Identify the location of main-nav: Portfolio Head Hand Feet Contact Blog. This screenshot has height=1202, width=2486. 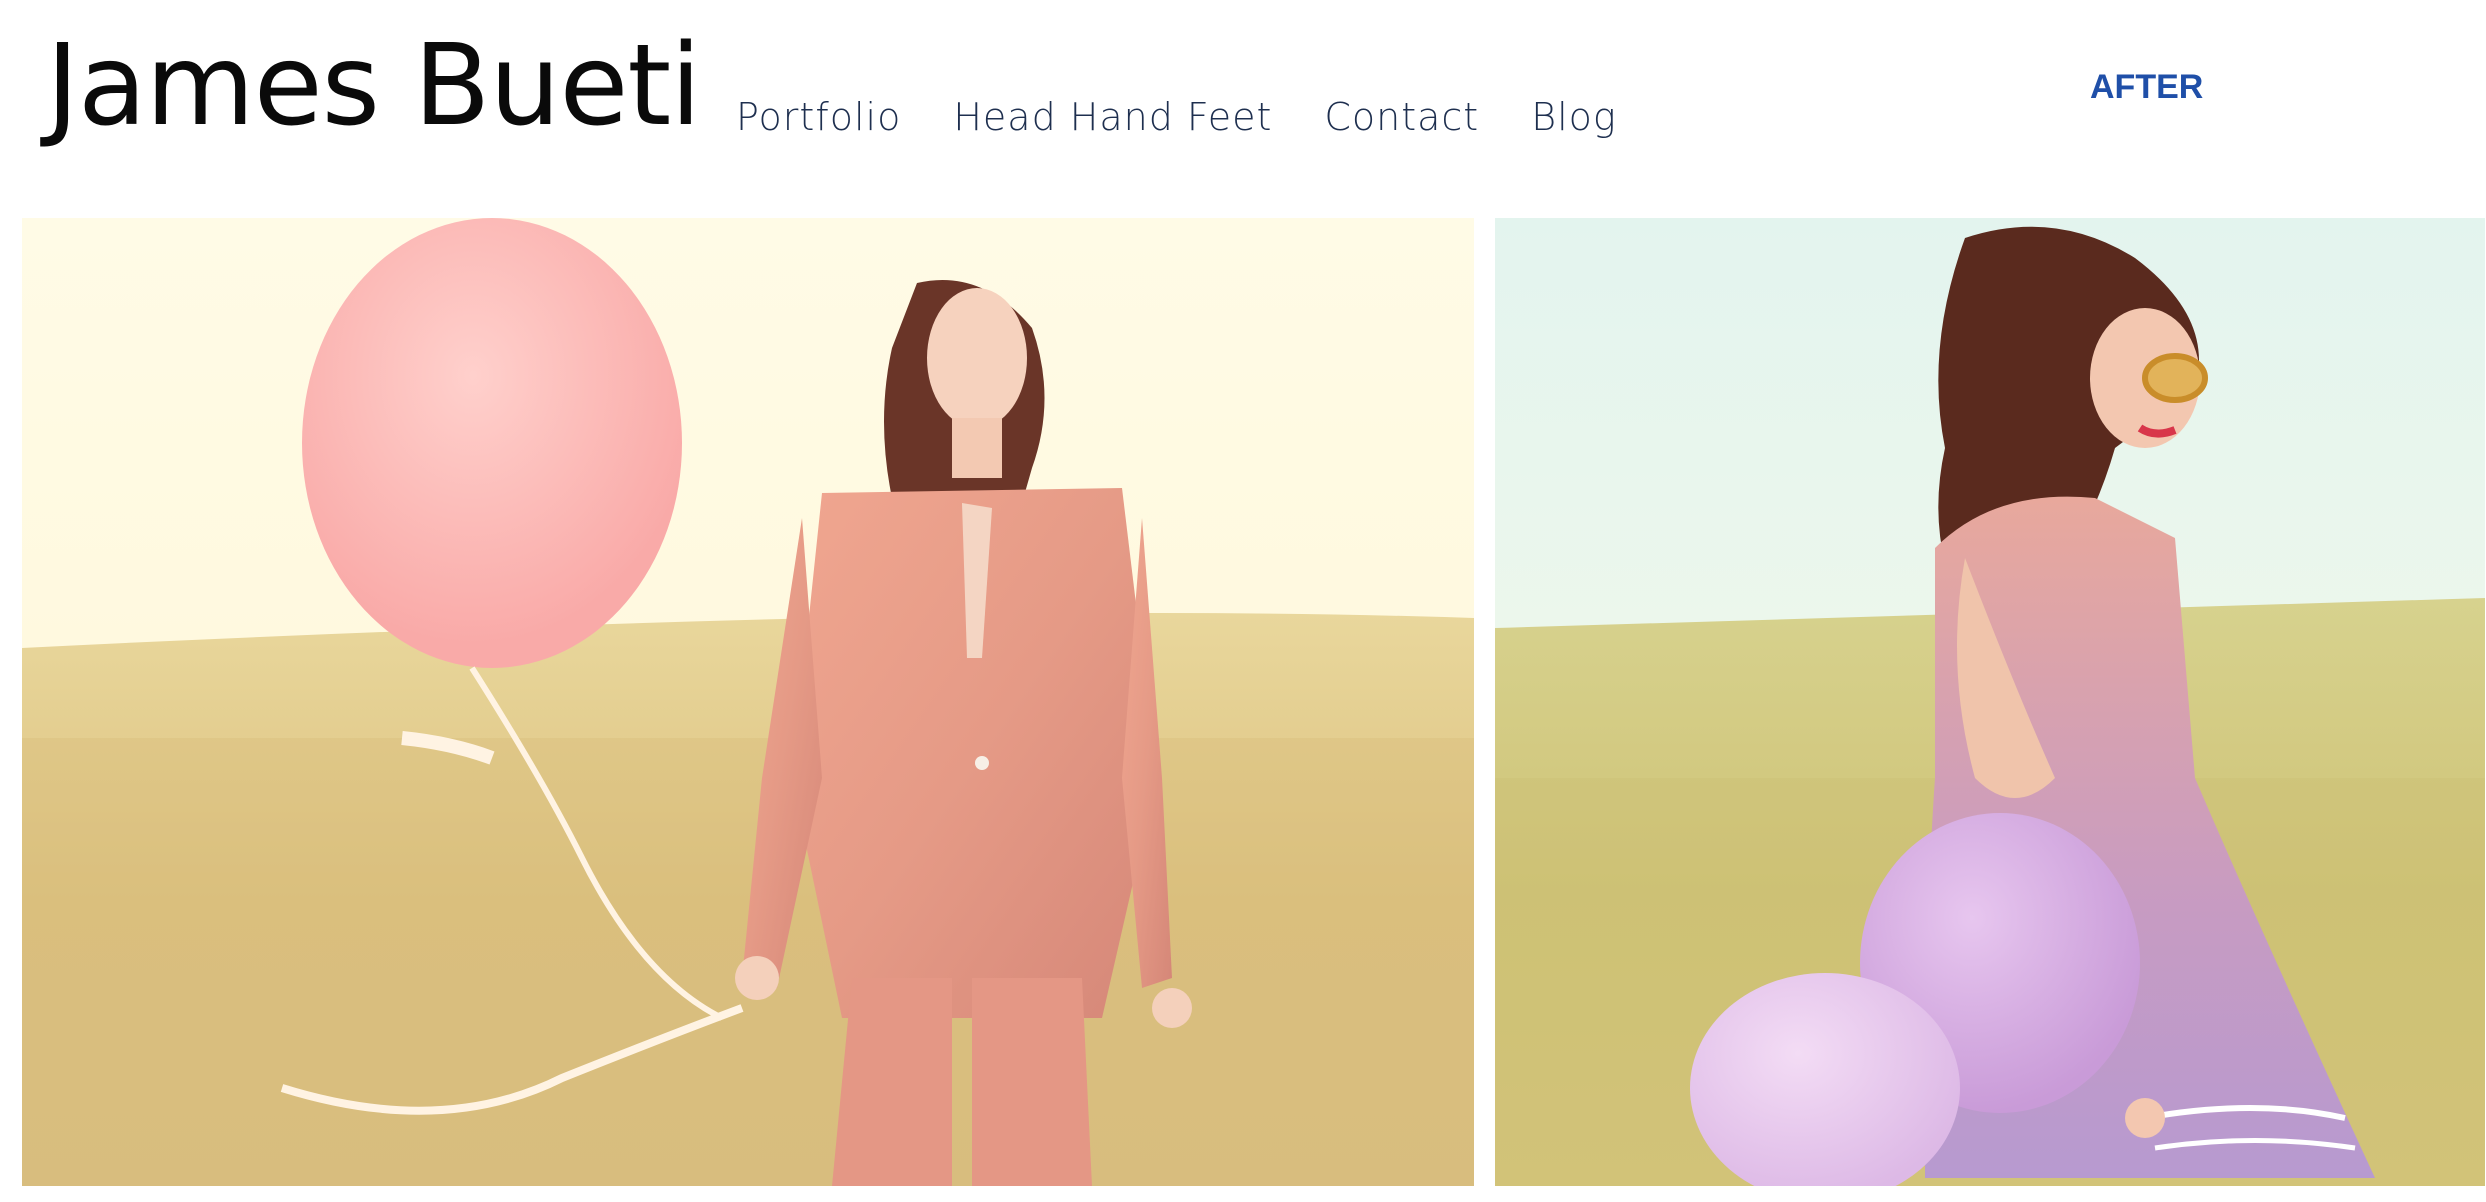
(1176, 117).